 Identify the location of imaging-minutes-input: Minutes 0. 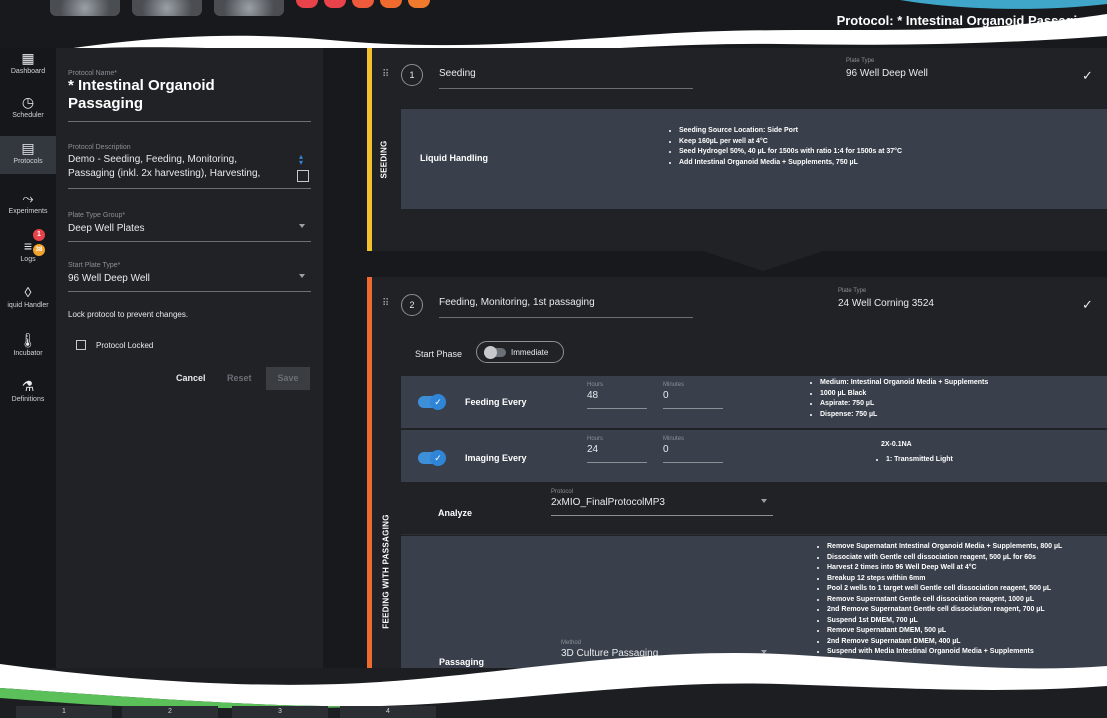
(693, 449).